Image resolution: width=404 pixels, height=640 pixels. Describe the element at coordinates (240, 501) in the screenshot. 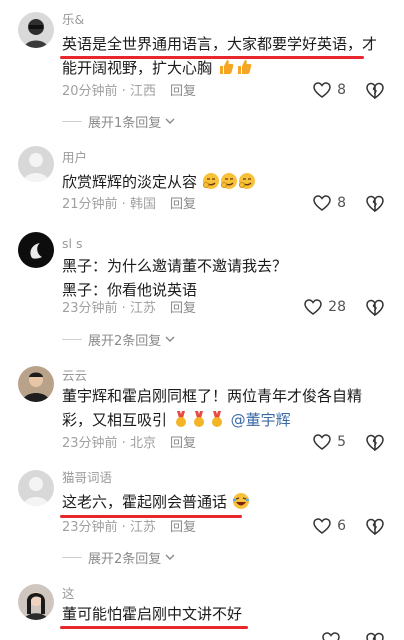

I see `laughing-emoji-icon` at that location.